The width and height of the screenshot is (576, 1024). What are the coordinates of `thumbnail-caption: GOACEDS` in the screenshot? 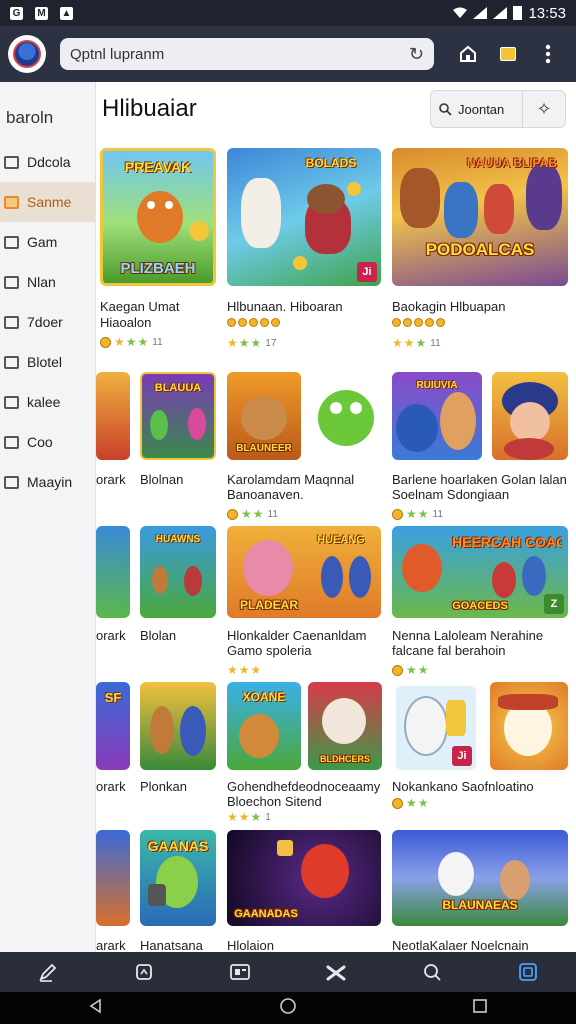 It's located at (480, 606).